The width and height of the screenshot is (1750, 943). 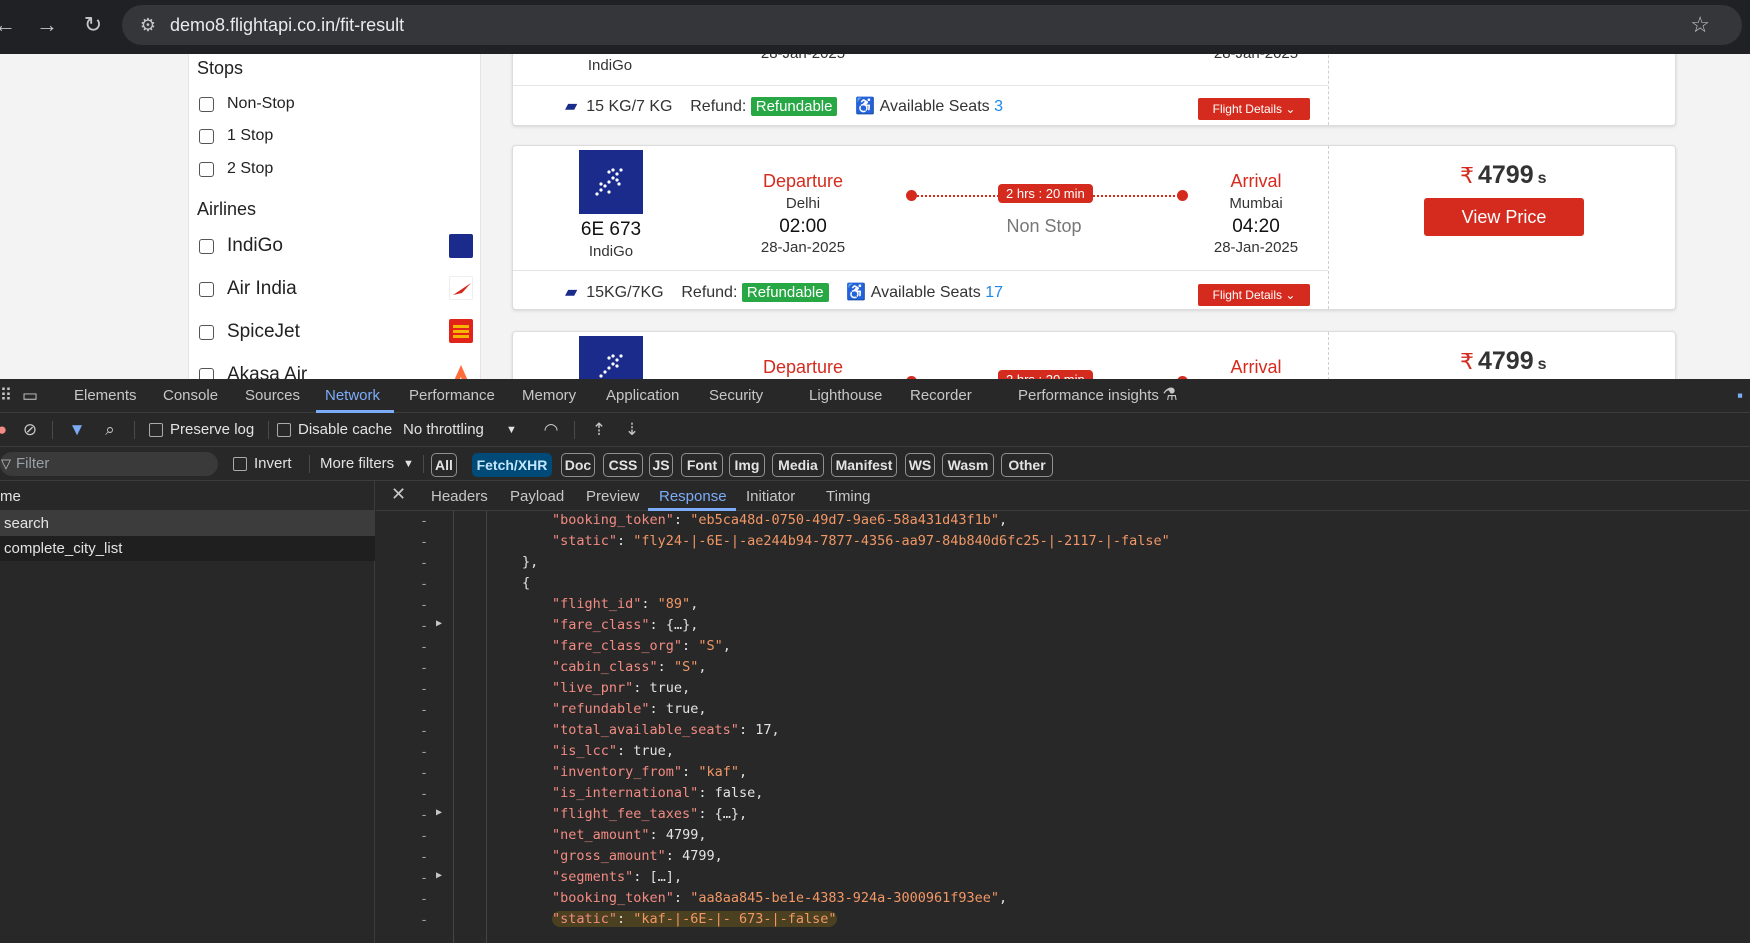 I want to click on tab-performance: Performance, so click(x=452, y=395).